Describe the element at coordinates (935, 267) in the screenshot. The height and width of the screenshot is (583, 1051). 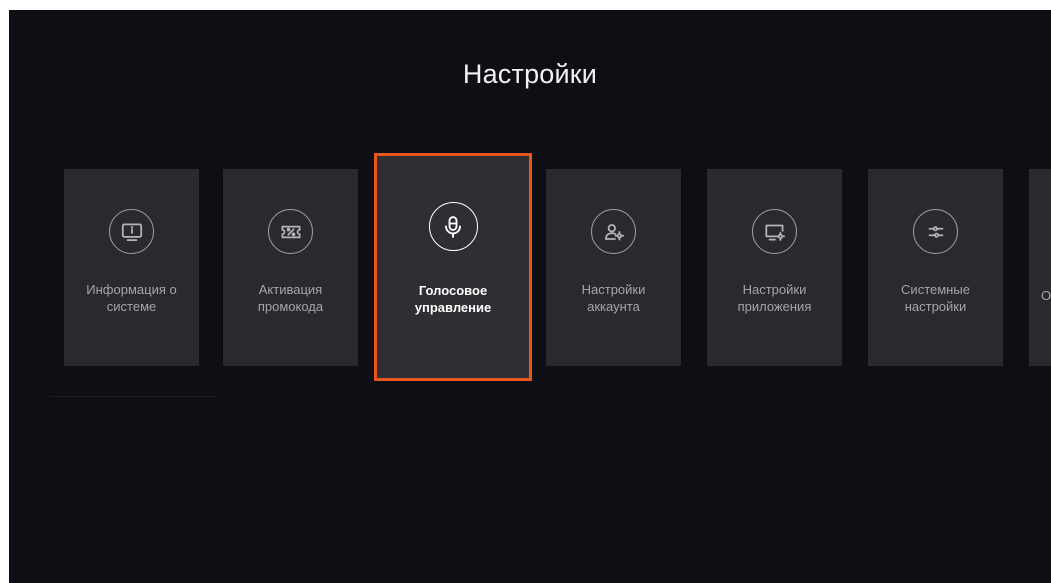
I see `tile-system-settings: Системные настройки` at that location.